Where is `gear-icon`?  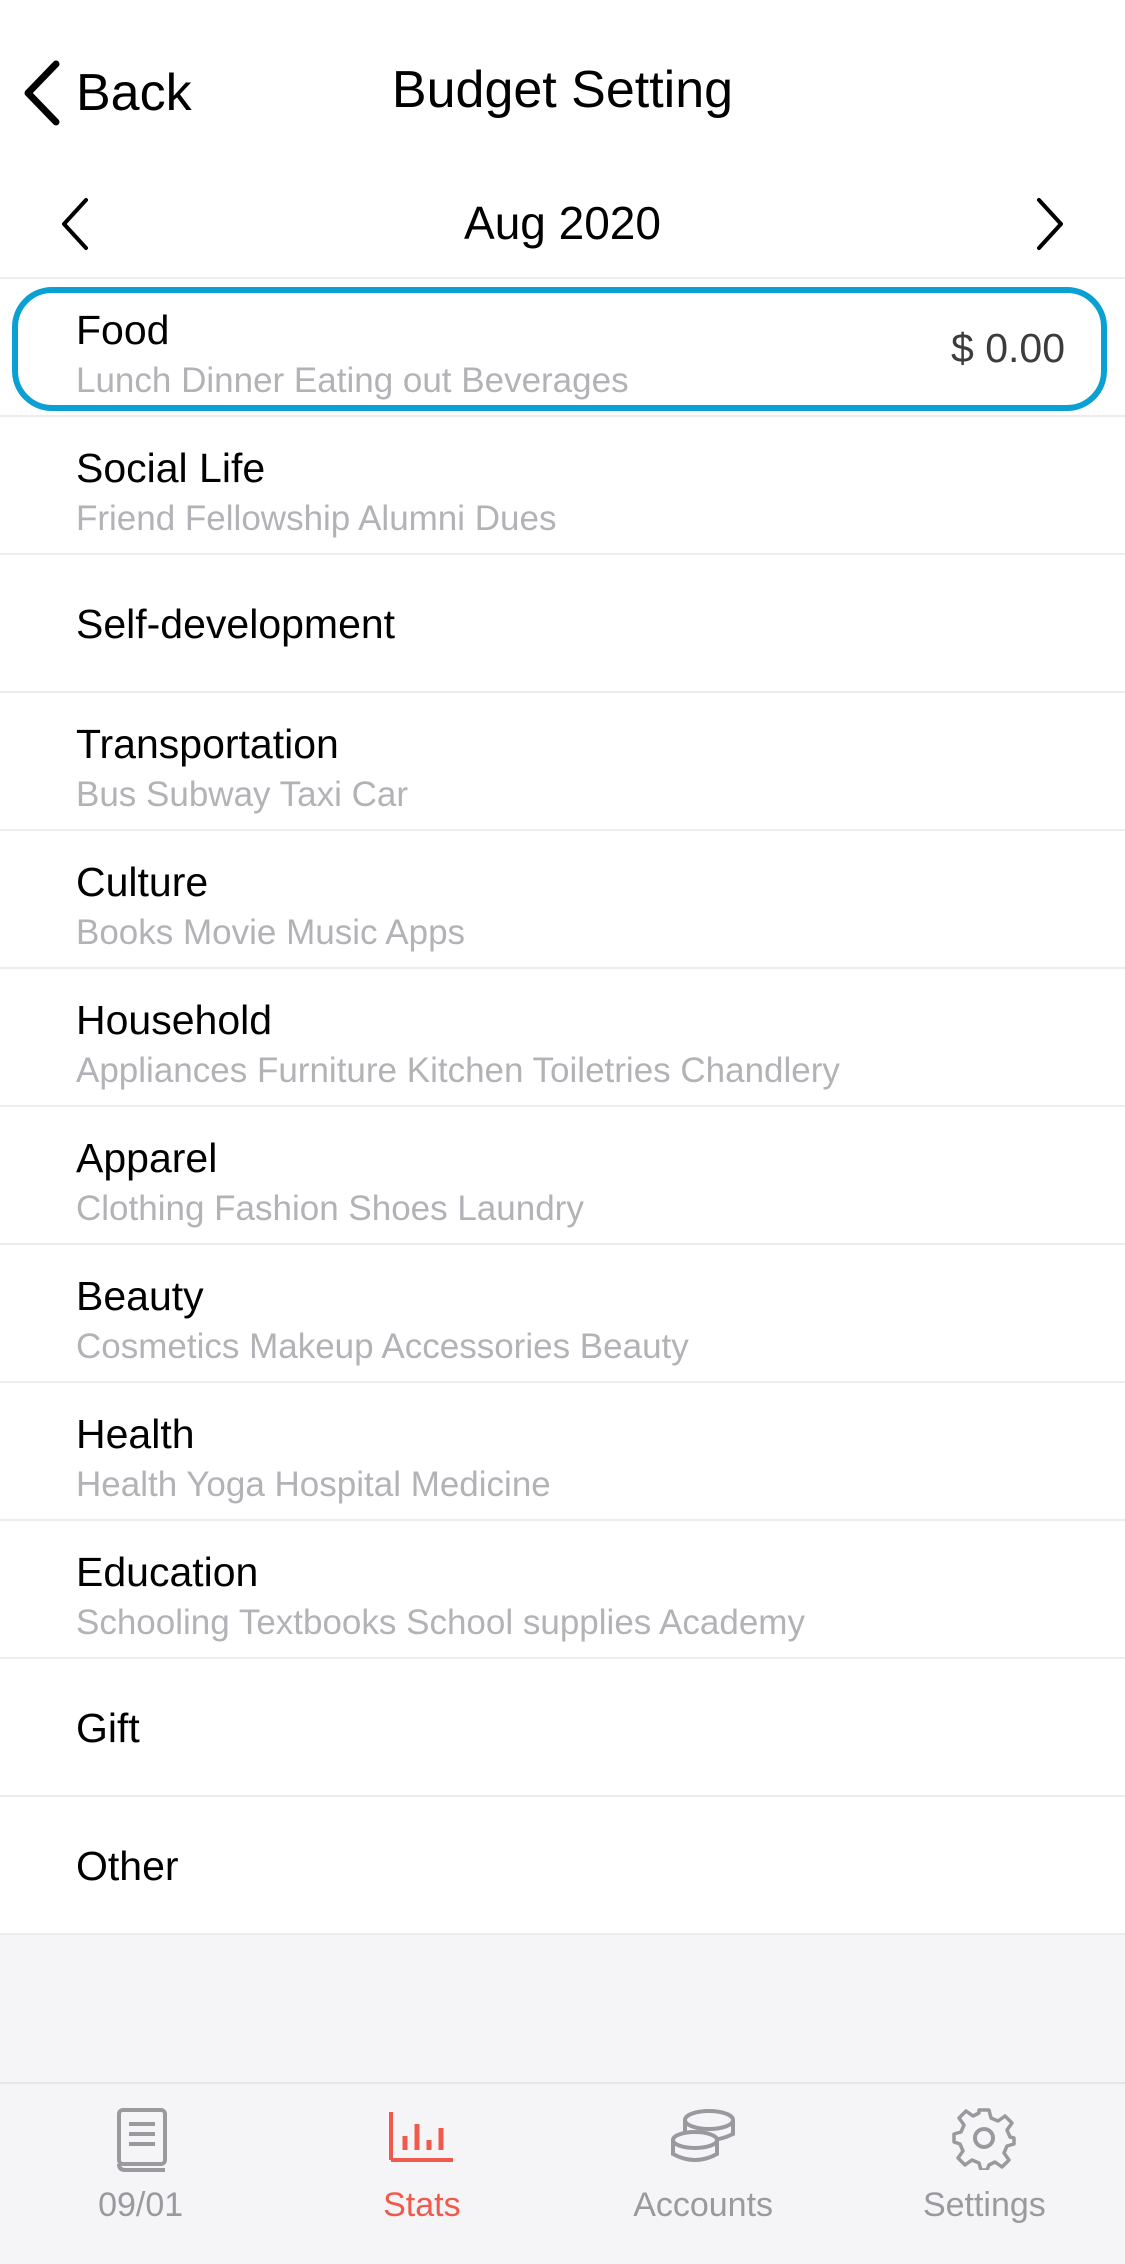
gear-icon is located at coordinates (984, 2139).